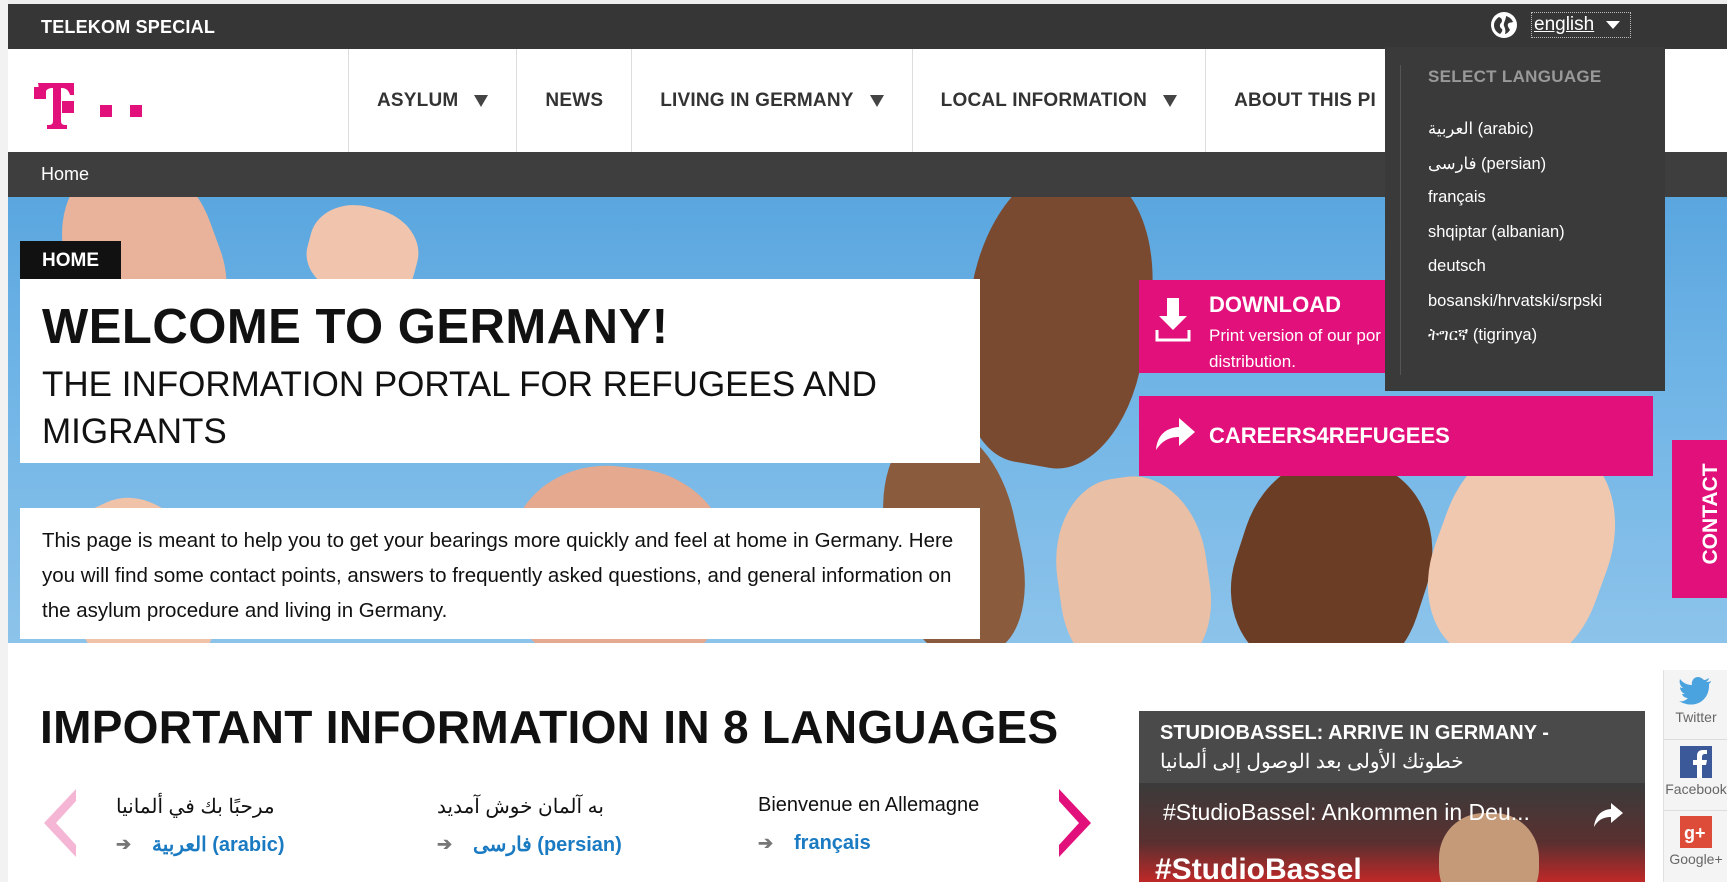  What do you see at coordinates (1515, 343) in the screenshot?
I see `language-option: ትግርኛ (tigrinya)` at bounding box center [1515, 343].